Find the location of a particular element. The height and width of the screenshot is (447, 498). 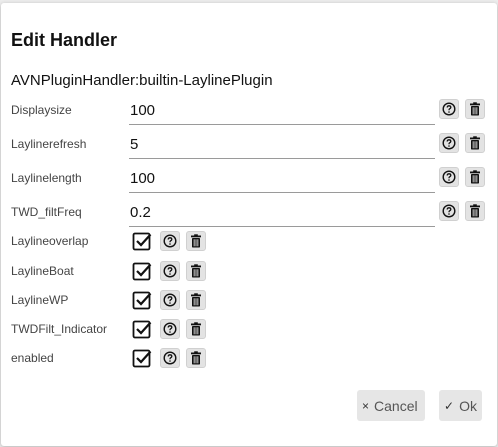

checkbox-laylineboat is located at coordinates (142, 271).